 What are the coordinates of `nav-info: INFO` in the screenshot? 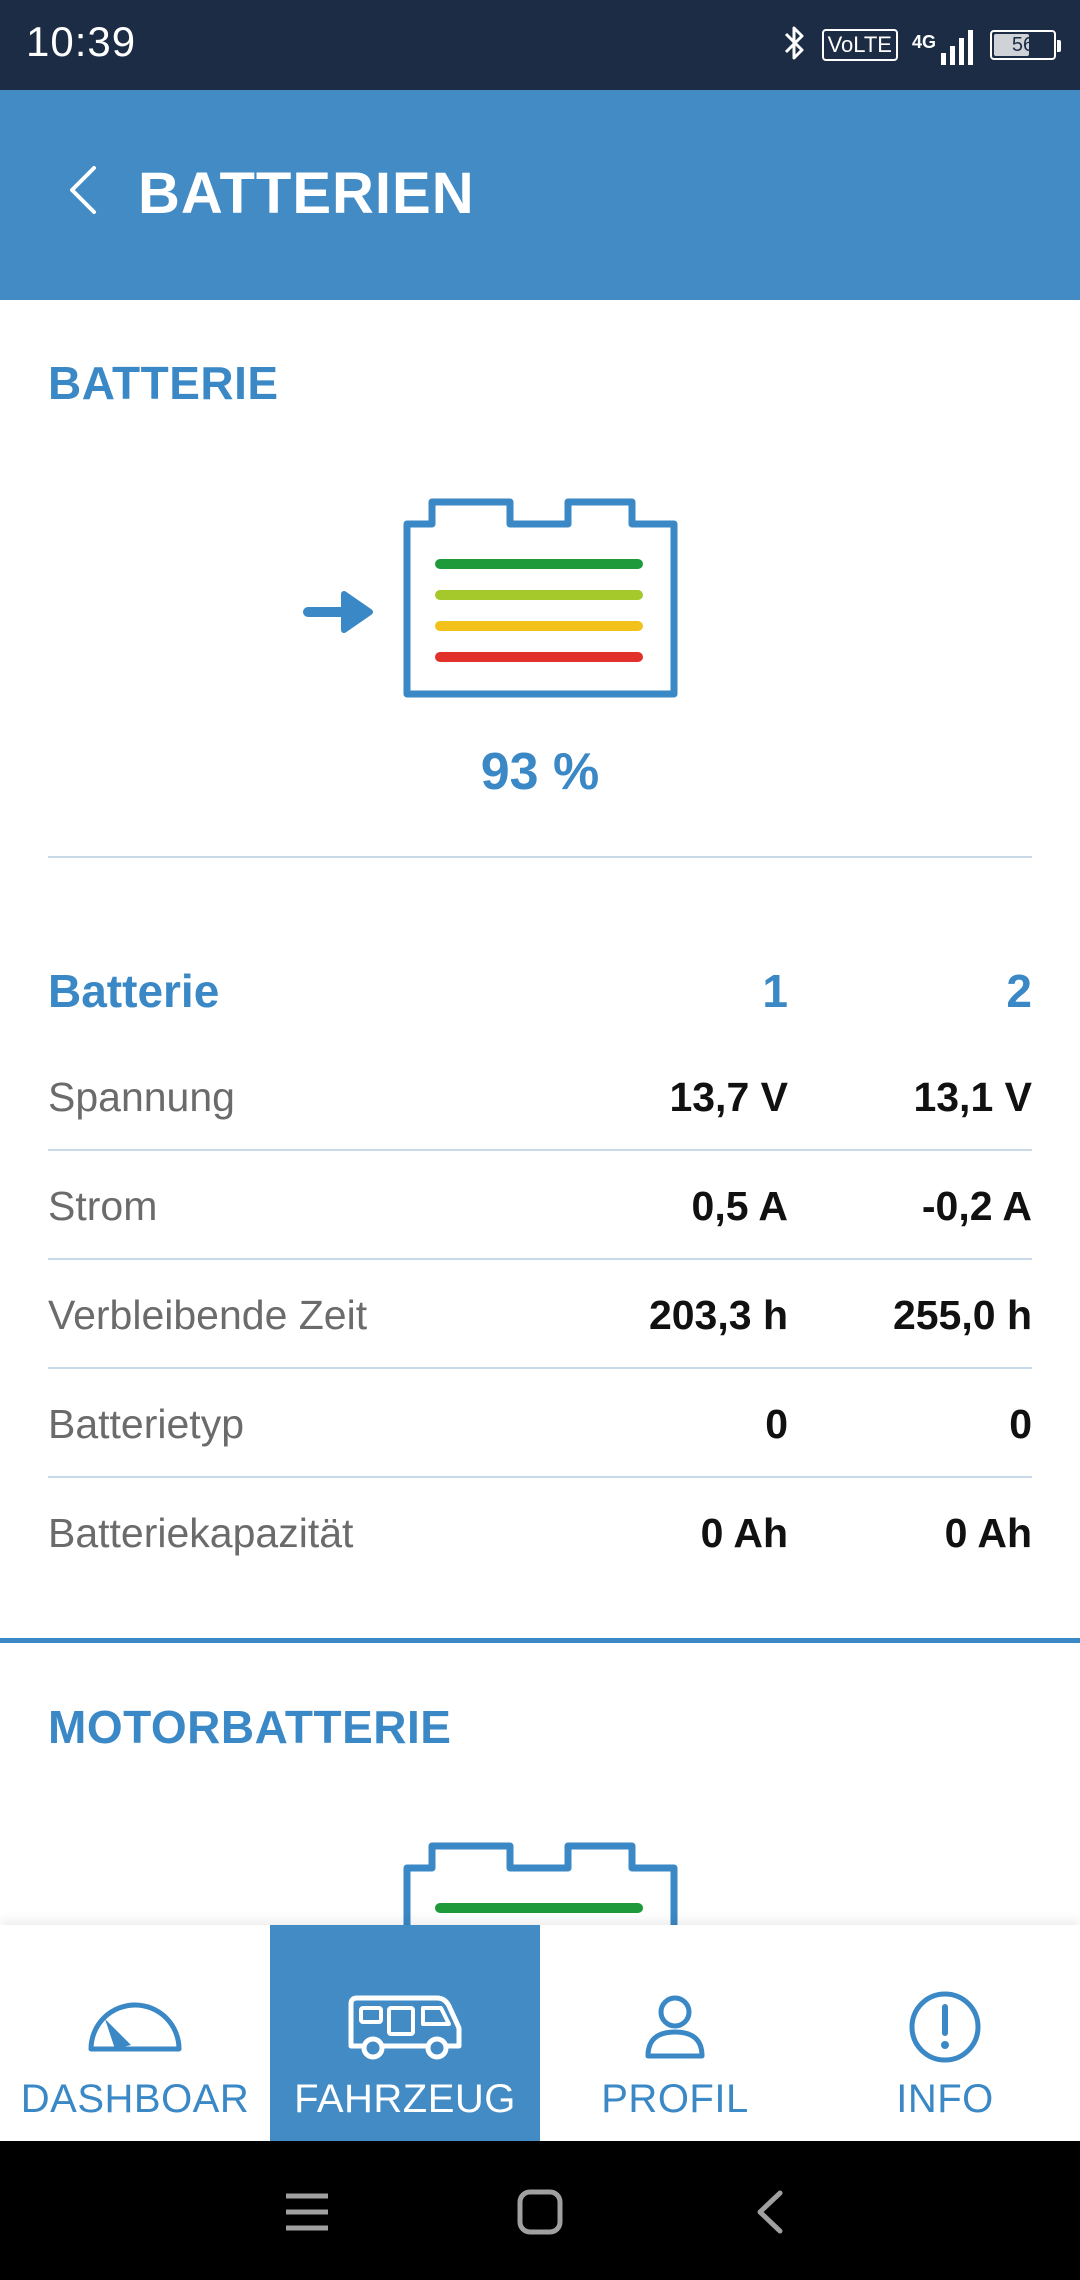 It's located at (945, 2033).